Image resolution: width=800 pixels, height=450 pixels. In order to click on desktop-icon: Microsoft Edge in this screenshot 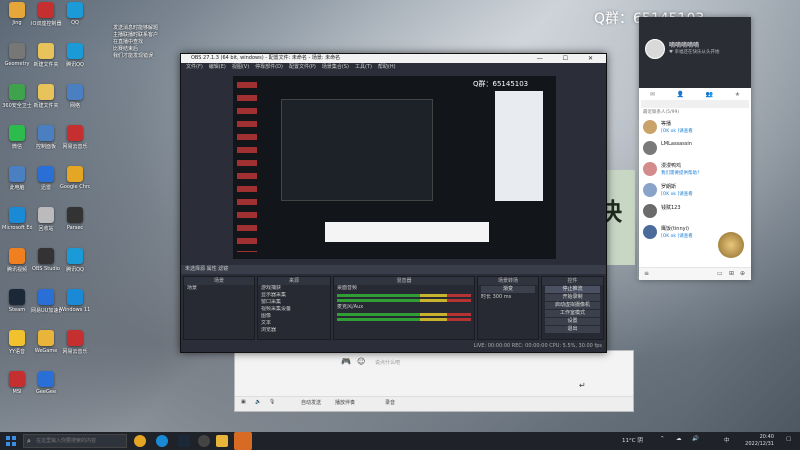, I will do `click(17, 224)`.